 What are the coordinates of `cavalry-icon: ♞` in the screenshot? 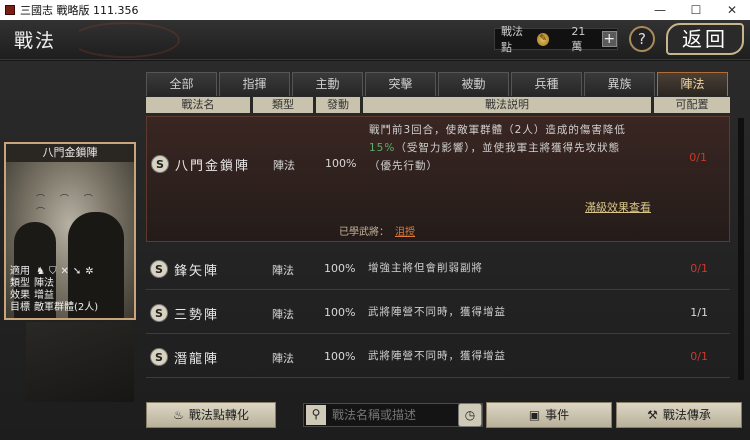 It's located at (40, 271).